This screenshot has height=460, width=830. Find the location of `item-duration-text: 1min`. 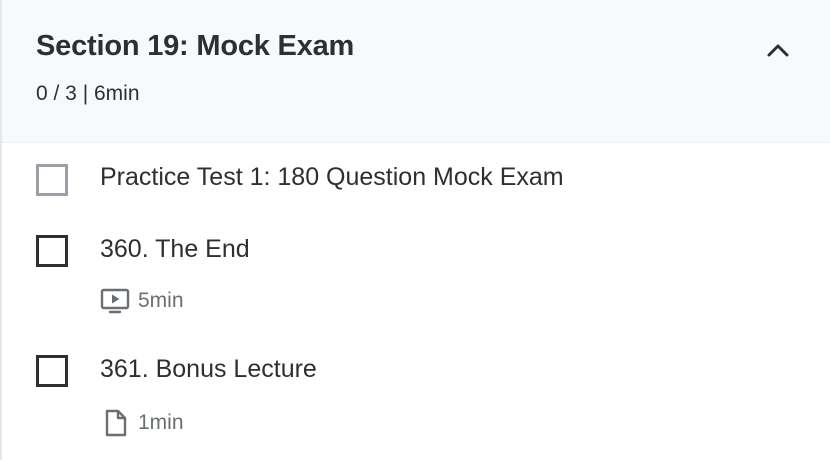

item-duration-text: 1min is located at coordinates (161, 422).